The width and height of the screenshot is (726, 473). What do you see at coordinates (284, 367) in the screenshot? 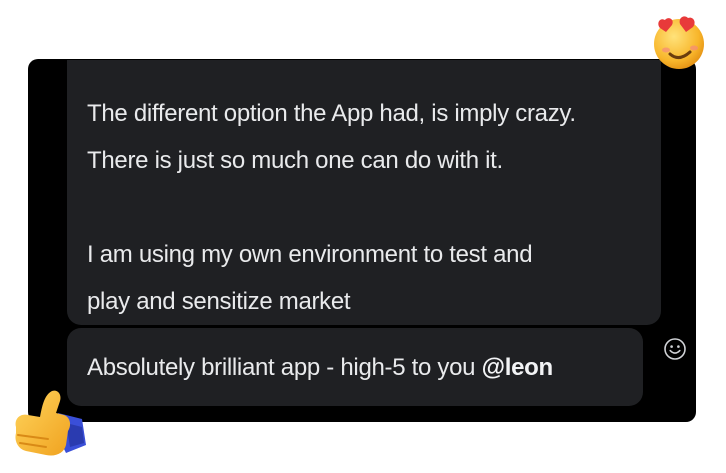
I see `reply-body: Absolutely brilliant app - high-5 to you` at bounding box center [284, 367].